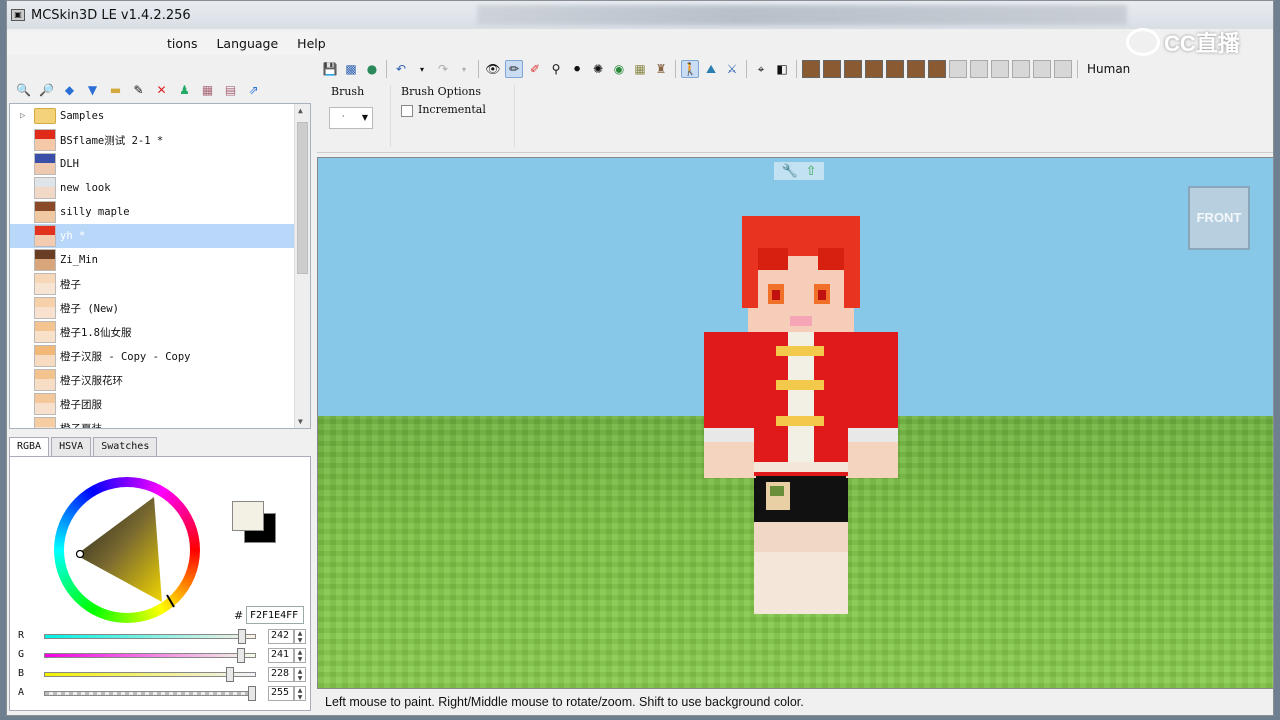 The image size is (1280, 720). Describe the element at coordinates (1042, 69) in the screenshot. I see `overlay-leg-icon` at that location.